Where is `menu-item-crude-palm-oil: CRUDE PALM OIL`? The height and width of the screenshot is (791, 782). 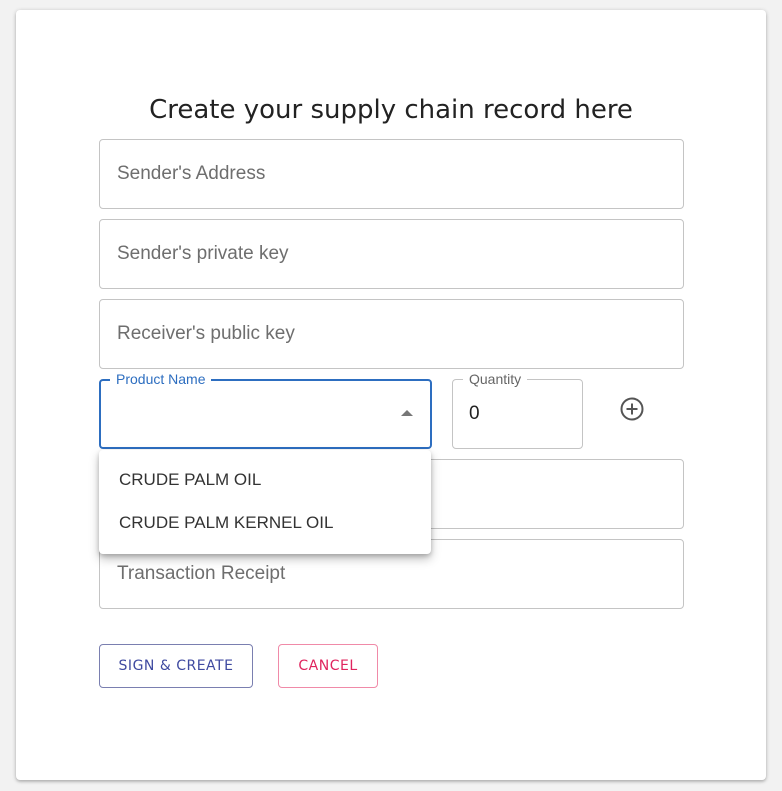 menu-item-crude-palm-oil: CRUDE PALM OIL is located at coordinates (265, 479).